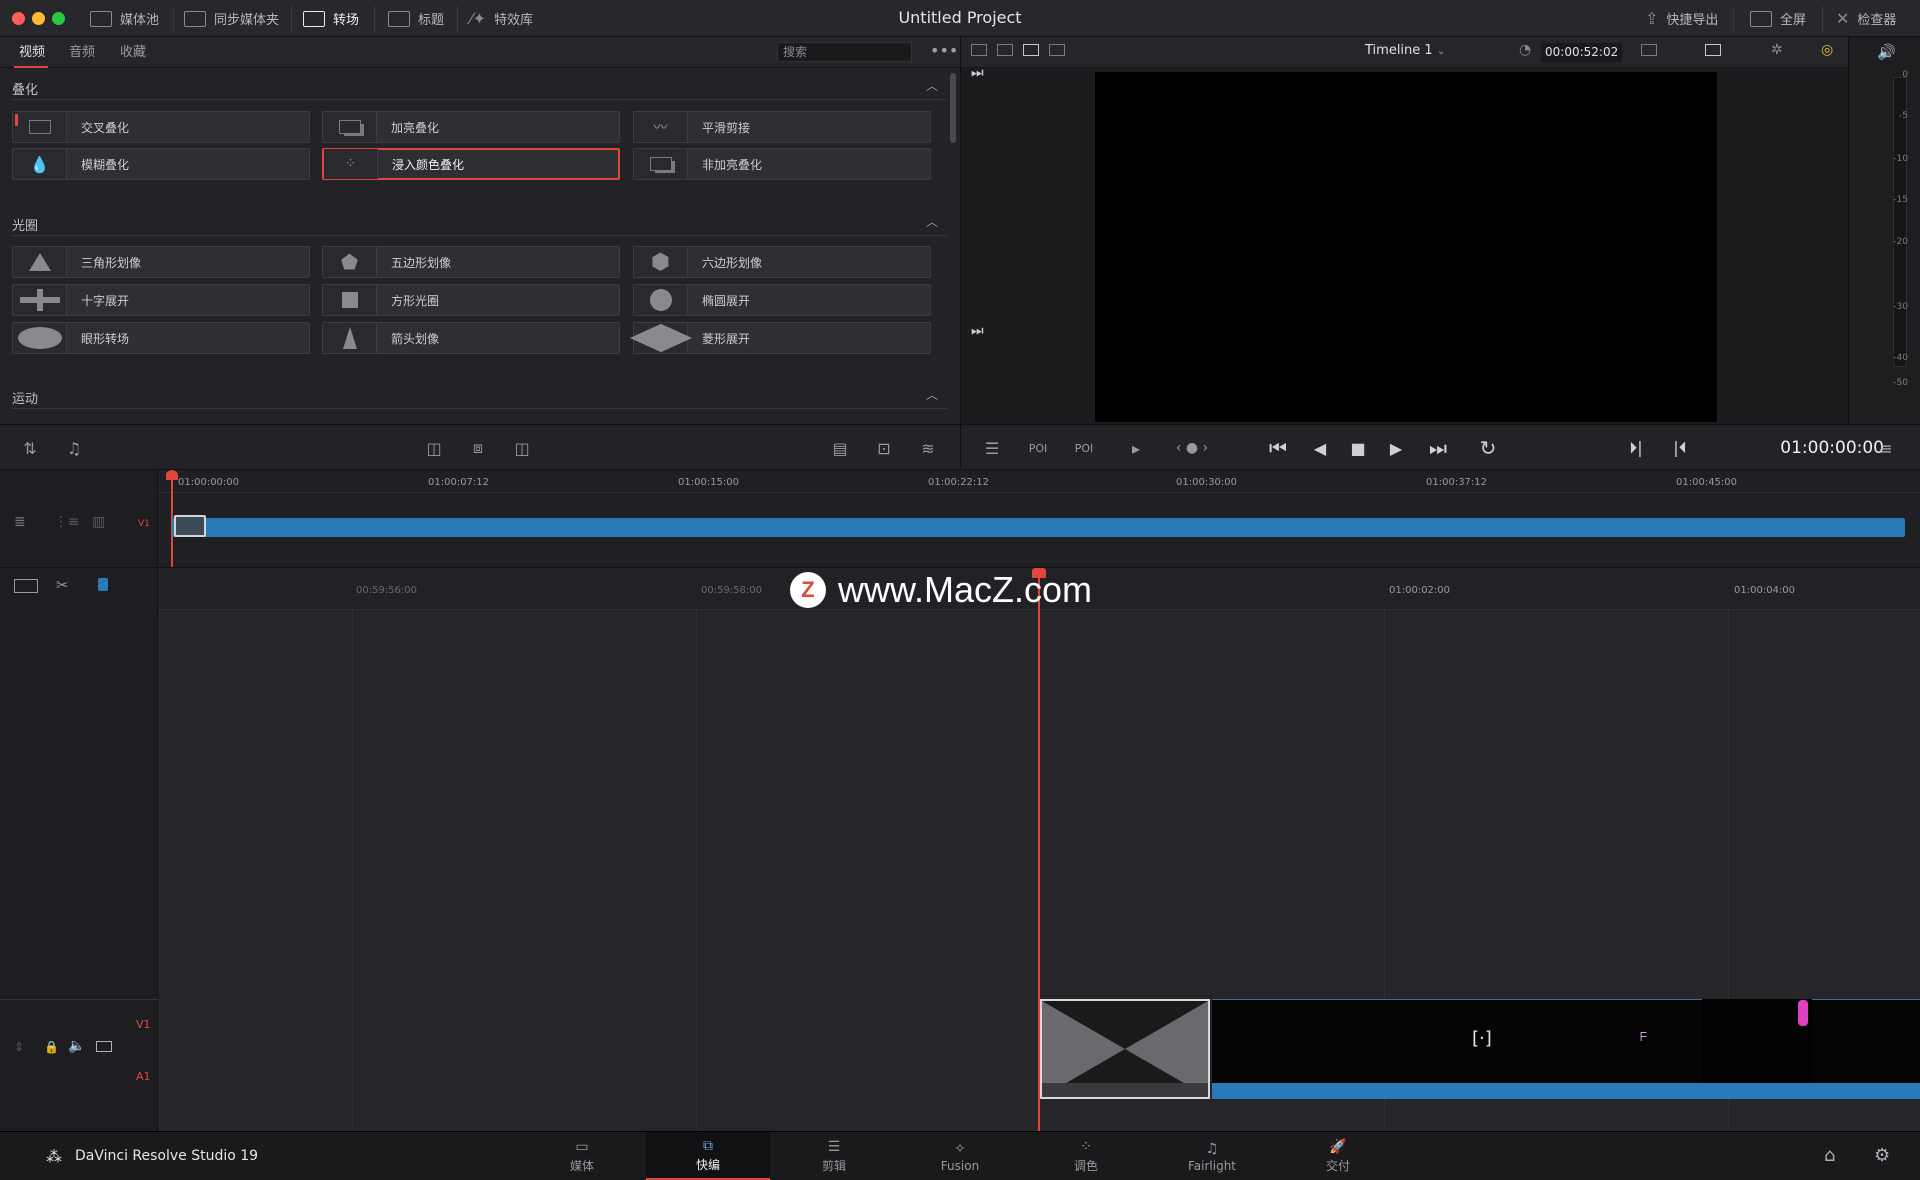 The height and width of the screenshot is (1180, 1920). Describe the element at coordinates (501, 18) in the screenshot. I see `effects-library-button: ⁄✦ 特效库` at that location.